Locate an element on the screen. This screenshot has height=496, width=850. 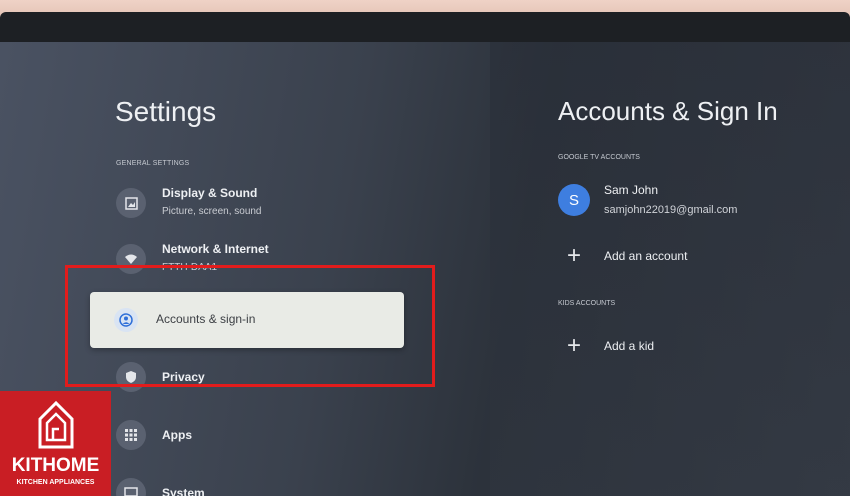
account-email: samjohn22019@gmail.com is located at coordinates (671, 210).